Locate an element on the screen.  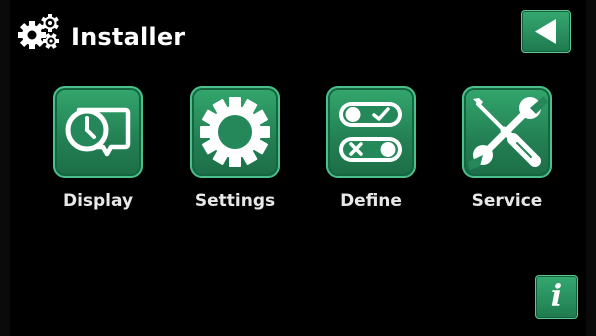
toggle-switches-icon is located at coordinates (370, 132).